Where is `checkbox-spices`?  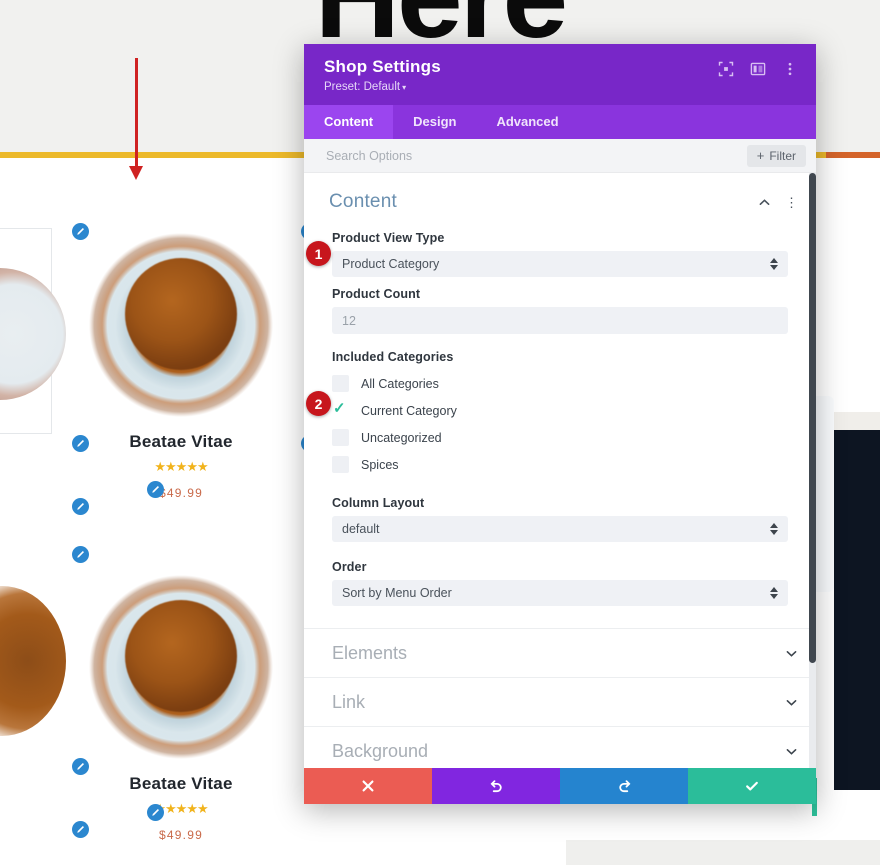
checkbox-spices is located at coordinates (340, 464).